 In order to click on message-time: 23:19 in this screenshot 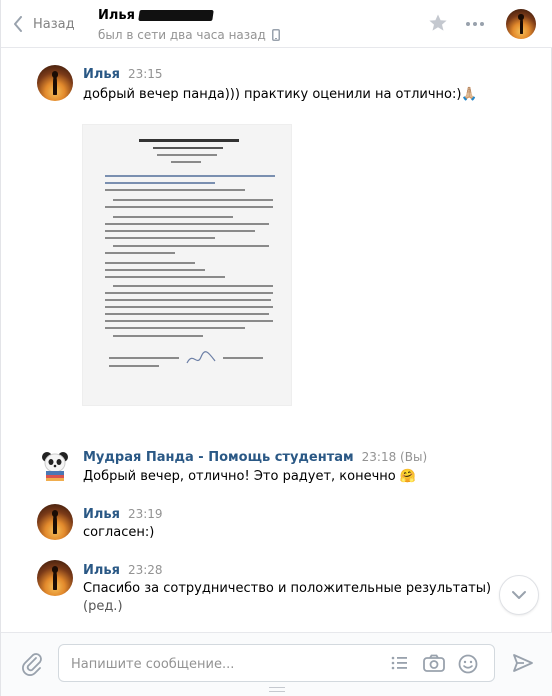, I will do `click(145, 514)`.